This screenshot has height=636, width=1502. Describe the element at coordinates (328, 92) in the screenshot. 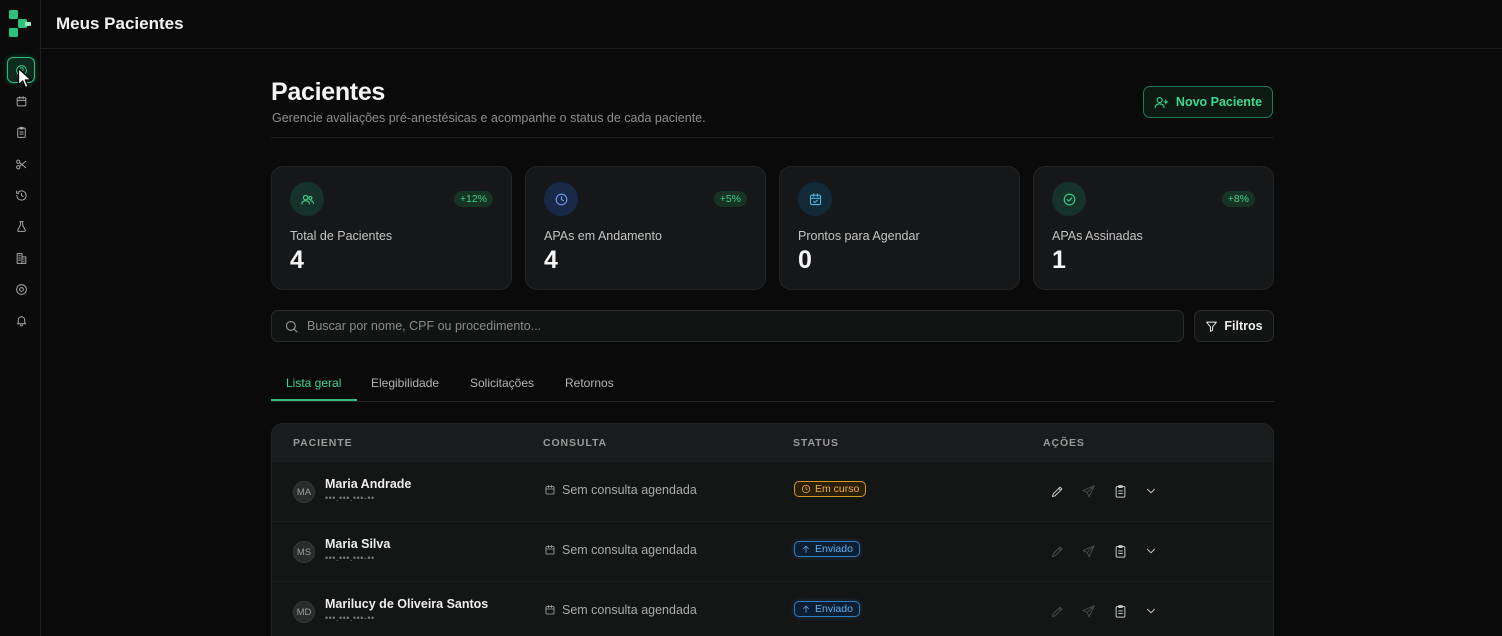

I see `page-title: Pacientes` at that location.